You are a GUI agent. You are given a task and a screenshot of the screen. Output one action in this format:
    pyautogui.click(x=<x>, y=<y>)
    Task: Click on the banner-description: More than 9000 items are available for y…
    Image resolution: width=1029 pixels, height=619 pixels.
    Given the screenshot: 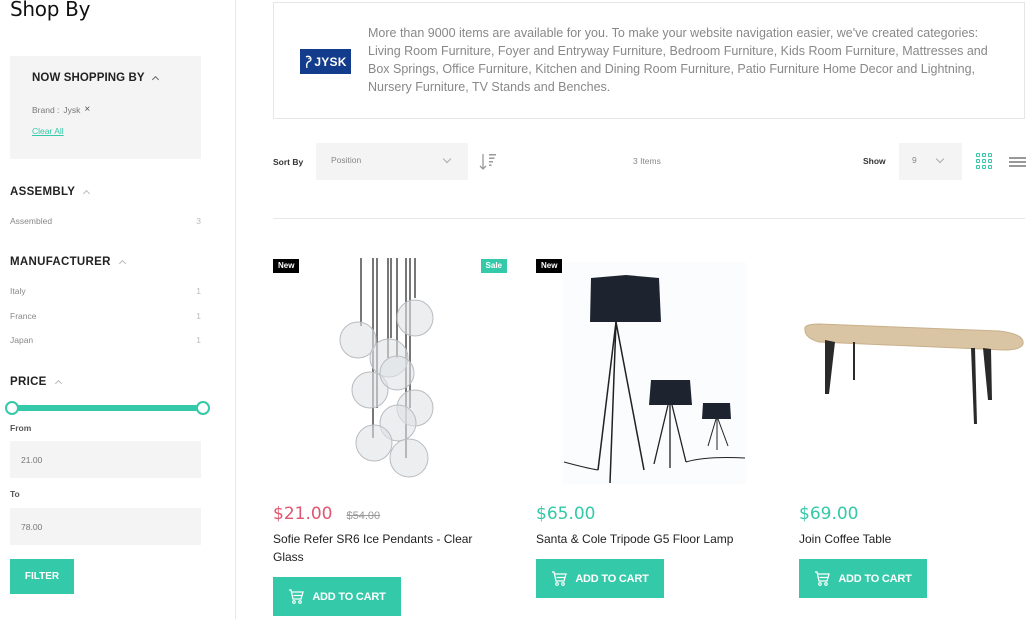 What is the action you would take?
    pyautogui.click(x=678, y=60)
    